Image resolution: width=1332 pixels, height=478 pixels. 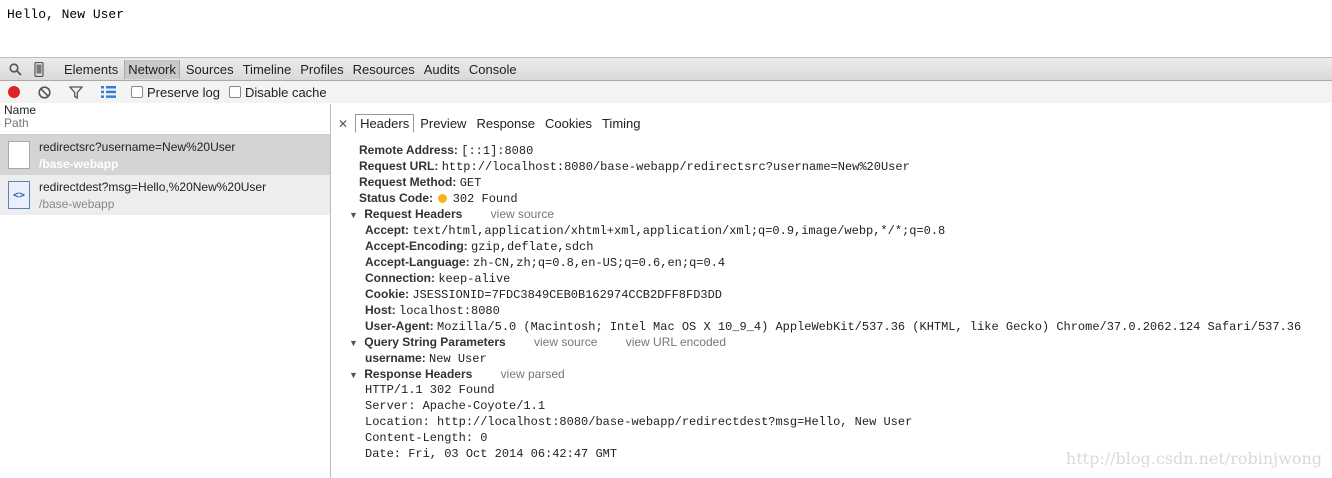 What do you see at coordinates (210, 69) in the screenshot?
I see `tab-sources: Sources` at bounding box center [210, 69].